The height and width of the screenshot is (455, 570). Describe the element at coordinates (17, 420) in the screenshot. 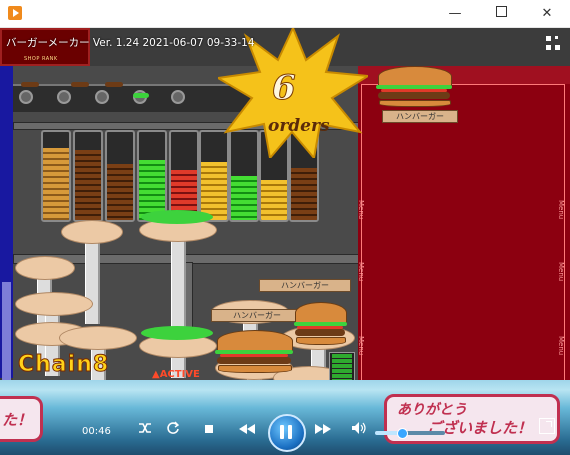

I see `thanks-banner-left-text: た！` at that location.